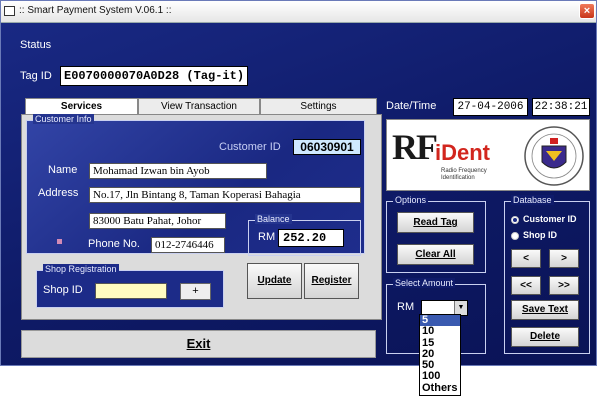 The image size is (597, 397). Describe the element at coordinates (435, 222) in the screenshot. I see `read-tag-button: Read Tag` at that location.